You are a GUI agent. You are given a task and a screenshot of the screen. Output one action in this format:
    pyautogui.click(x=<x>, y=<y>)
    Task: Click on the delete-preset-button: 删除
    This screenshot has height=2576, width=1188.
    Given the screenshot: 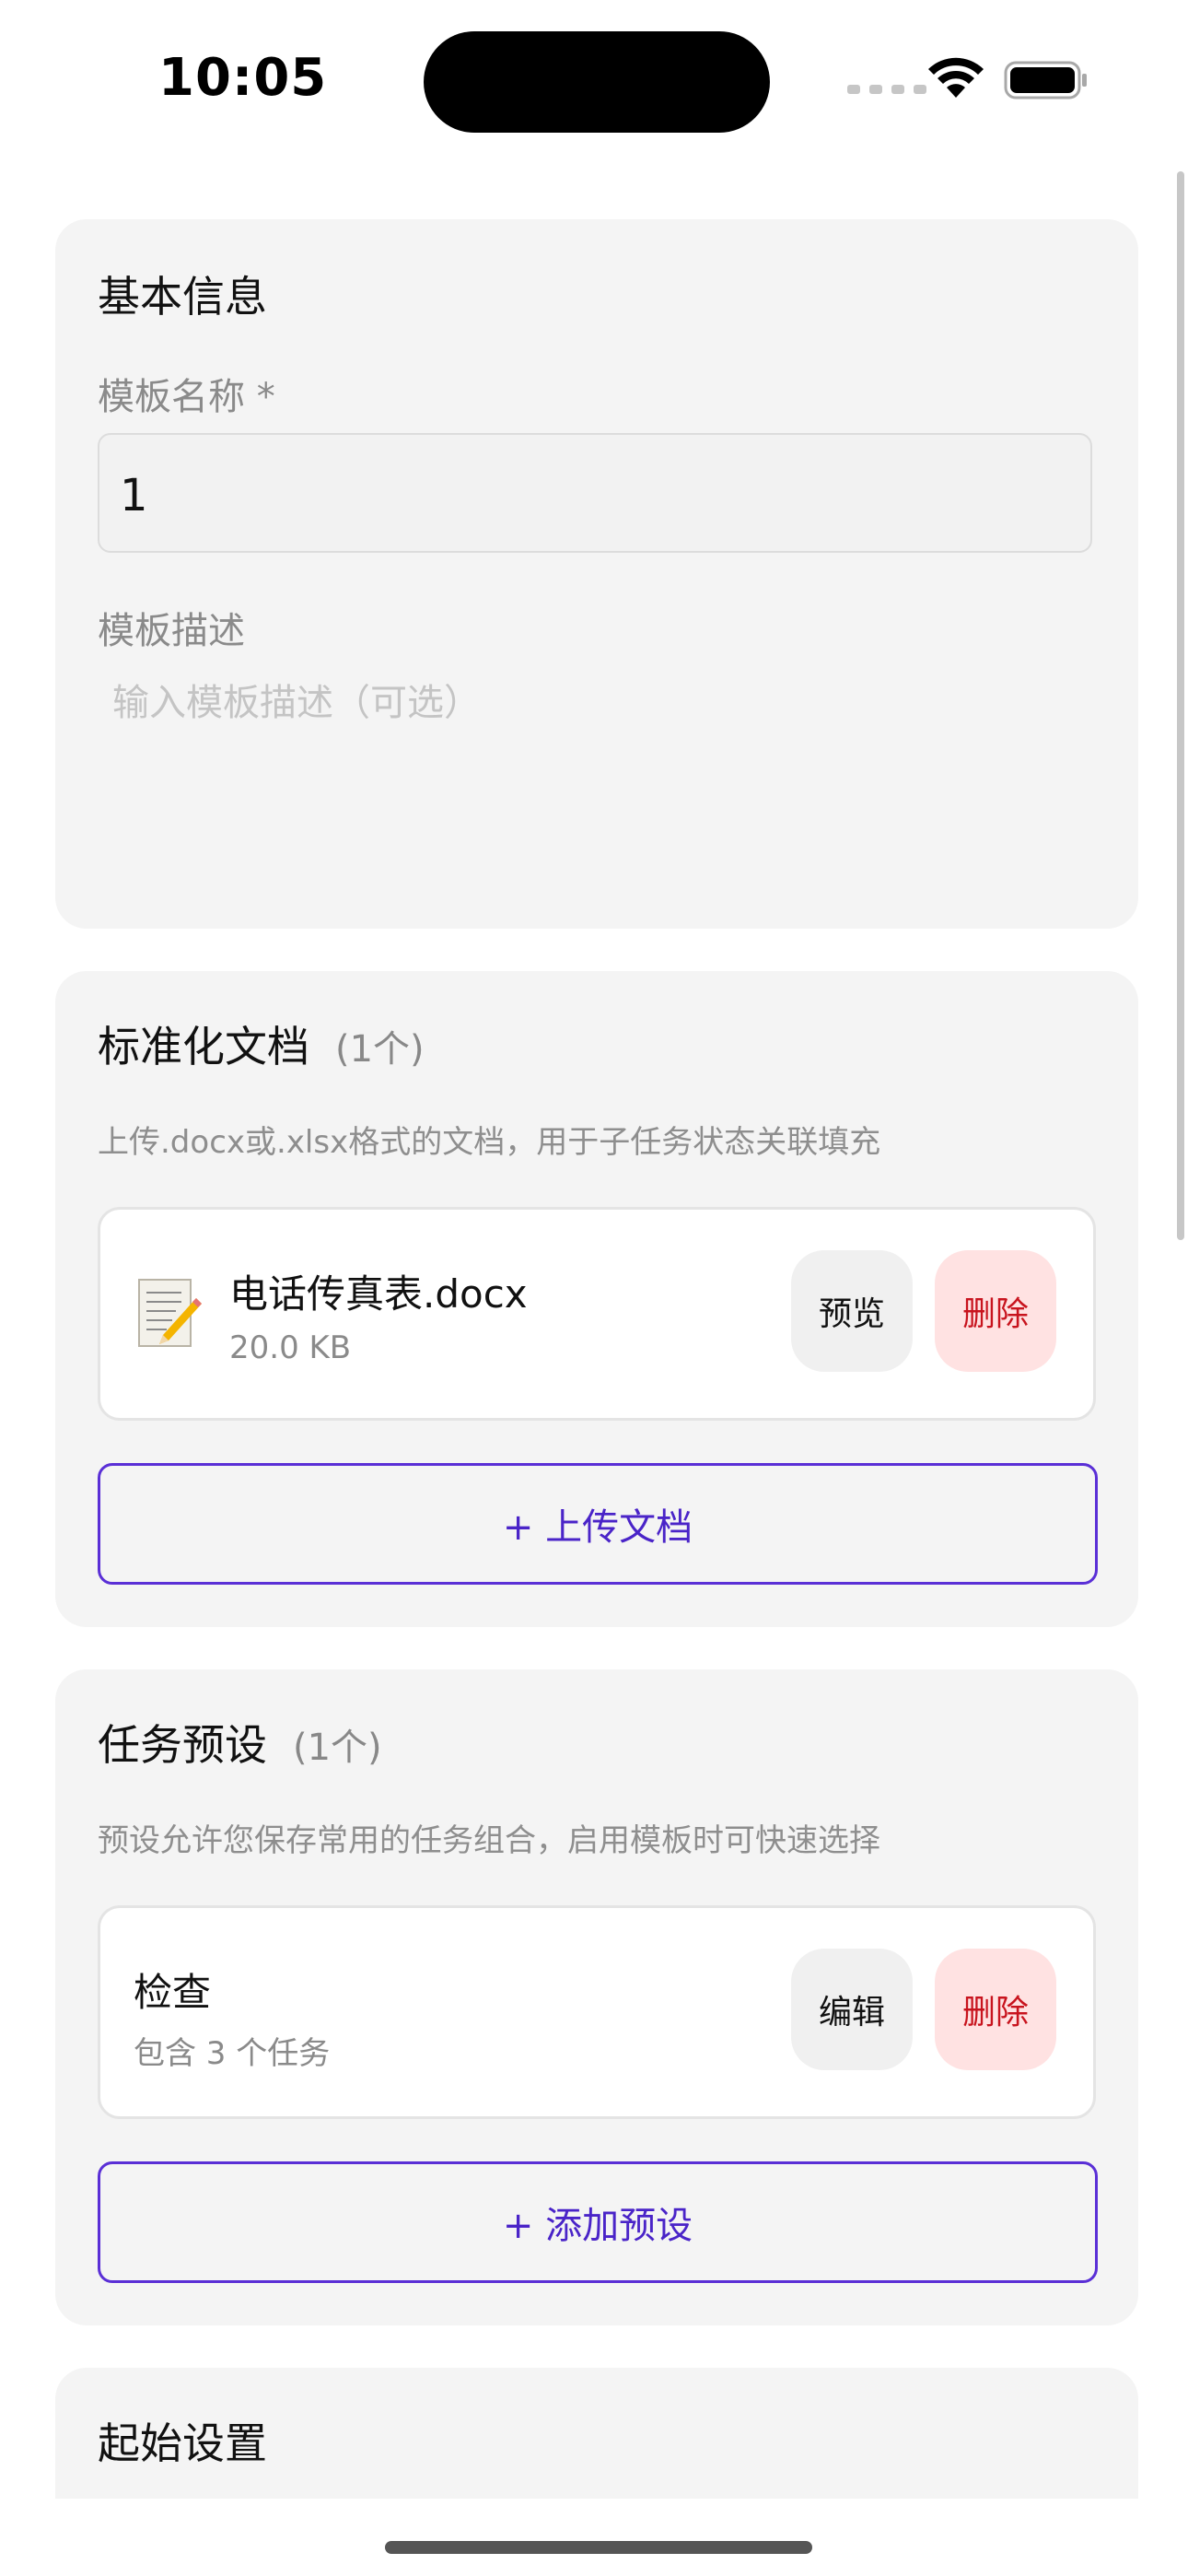 What is the action you would take?
    pyautogui.click(x=995, y=2009)
    